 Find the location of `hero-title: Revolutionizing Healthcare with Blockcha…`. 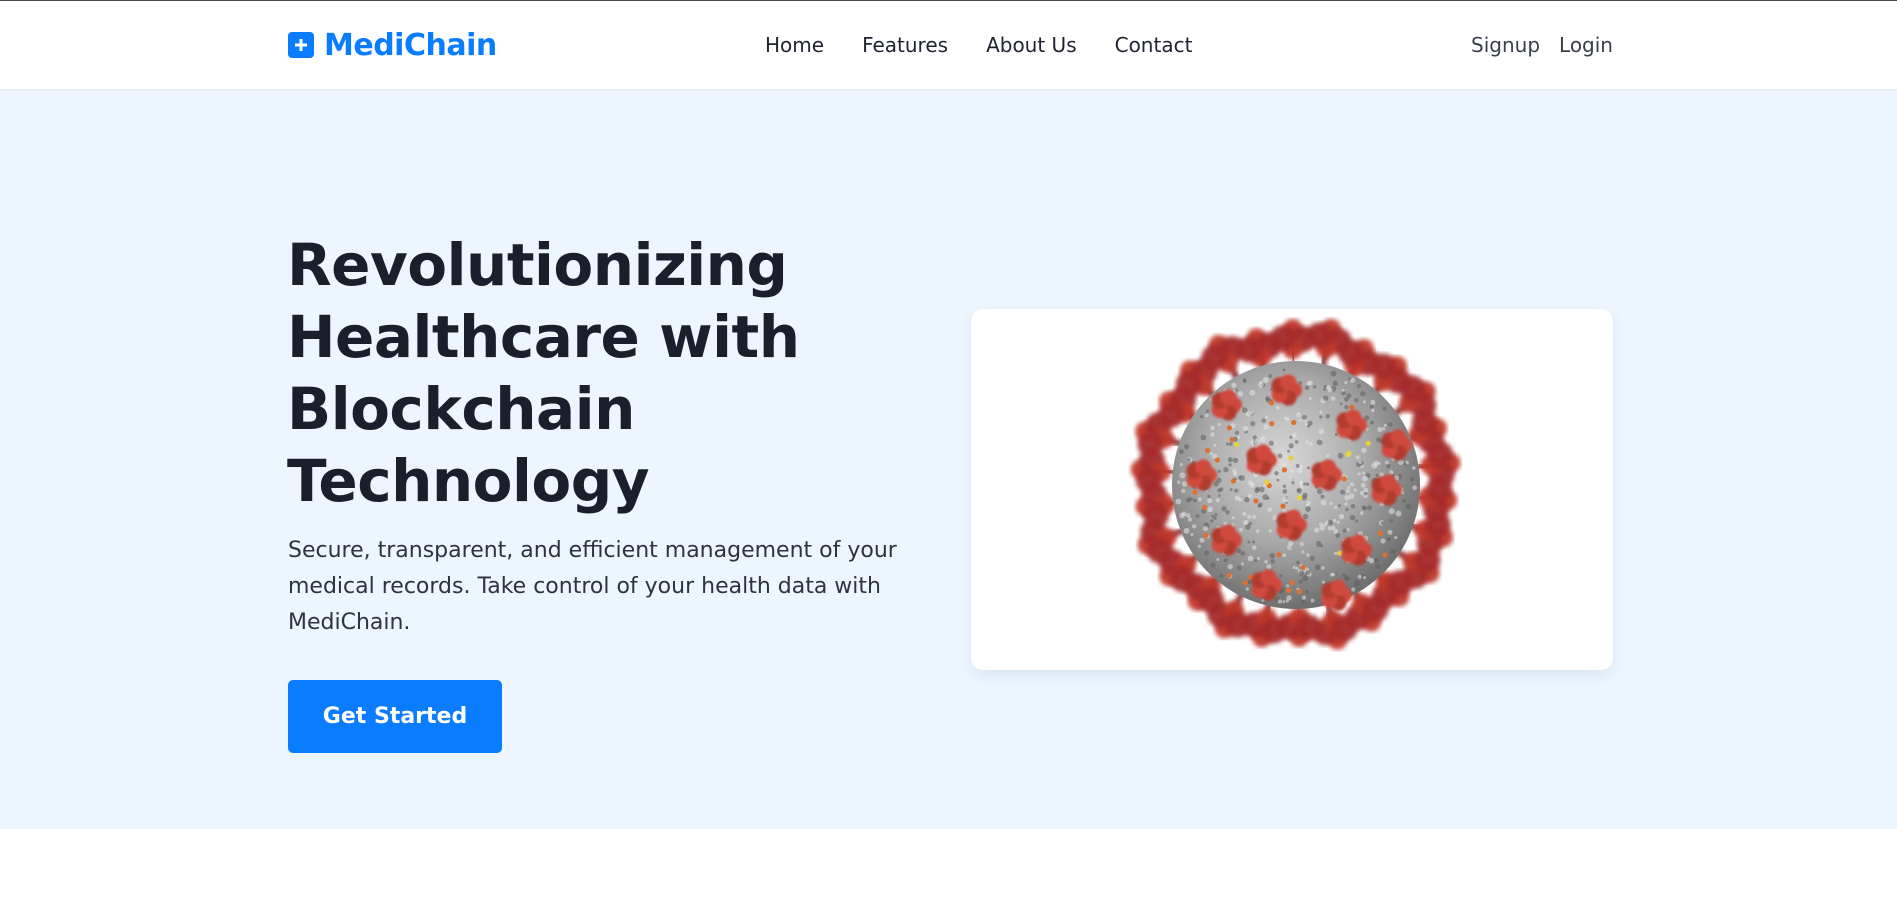

hero-title: Revolutionizing Healthcare with Blockcha… is located at coordinates (543, 373).